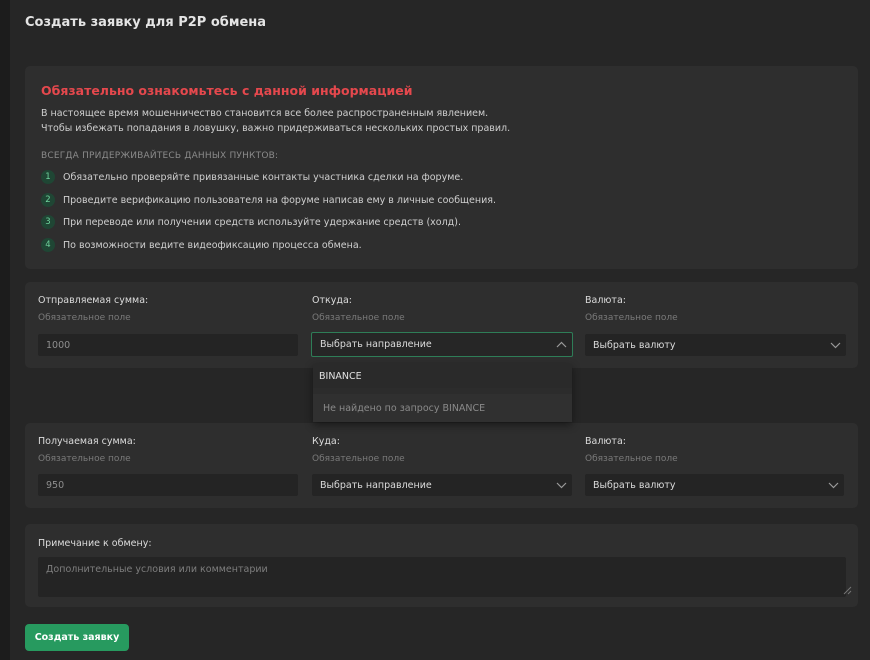 The width and height of the screenshot is (870, 660). What do you see at coordinates (48, 245) in the screenshot?
I see `rule-number: 4` at bounding box center [48, 245].